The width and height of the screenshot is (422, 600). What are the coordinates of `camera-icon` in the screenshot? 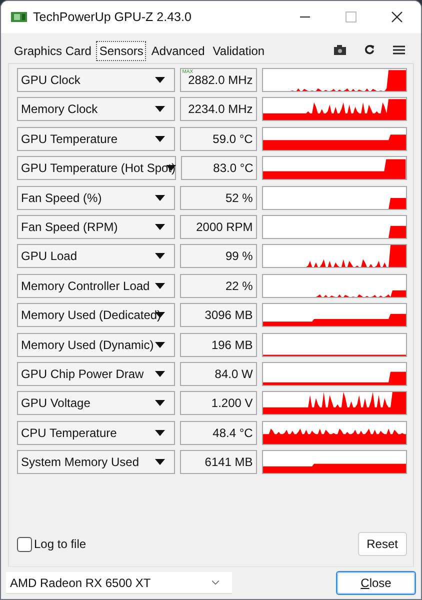 It's located at (340, 50).